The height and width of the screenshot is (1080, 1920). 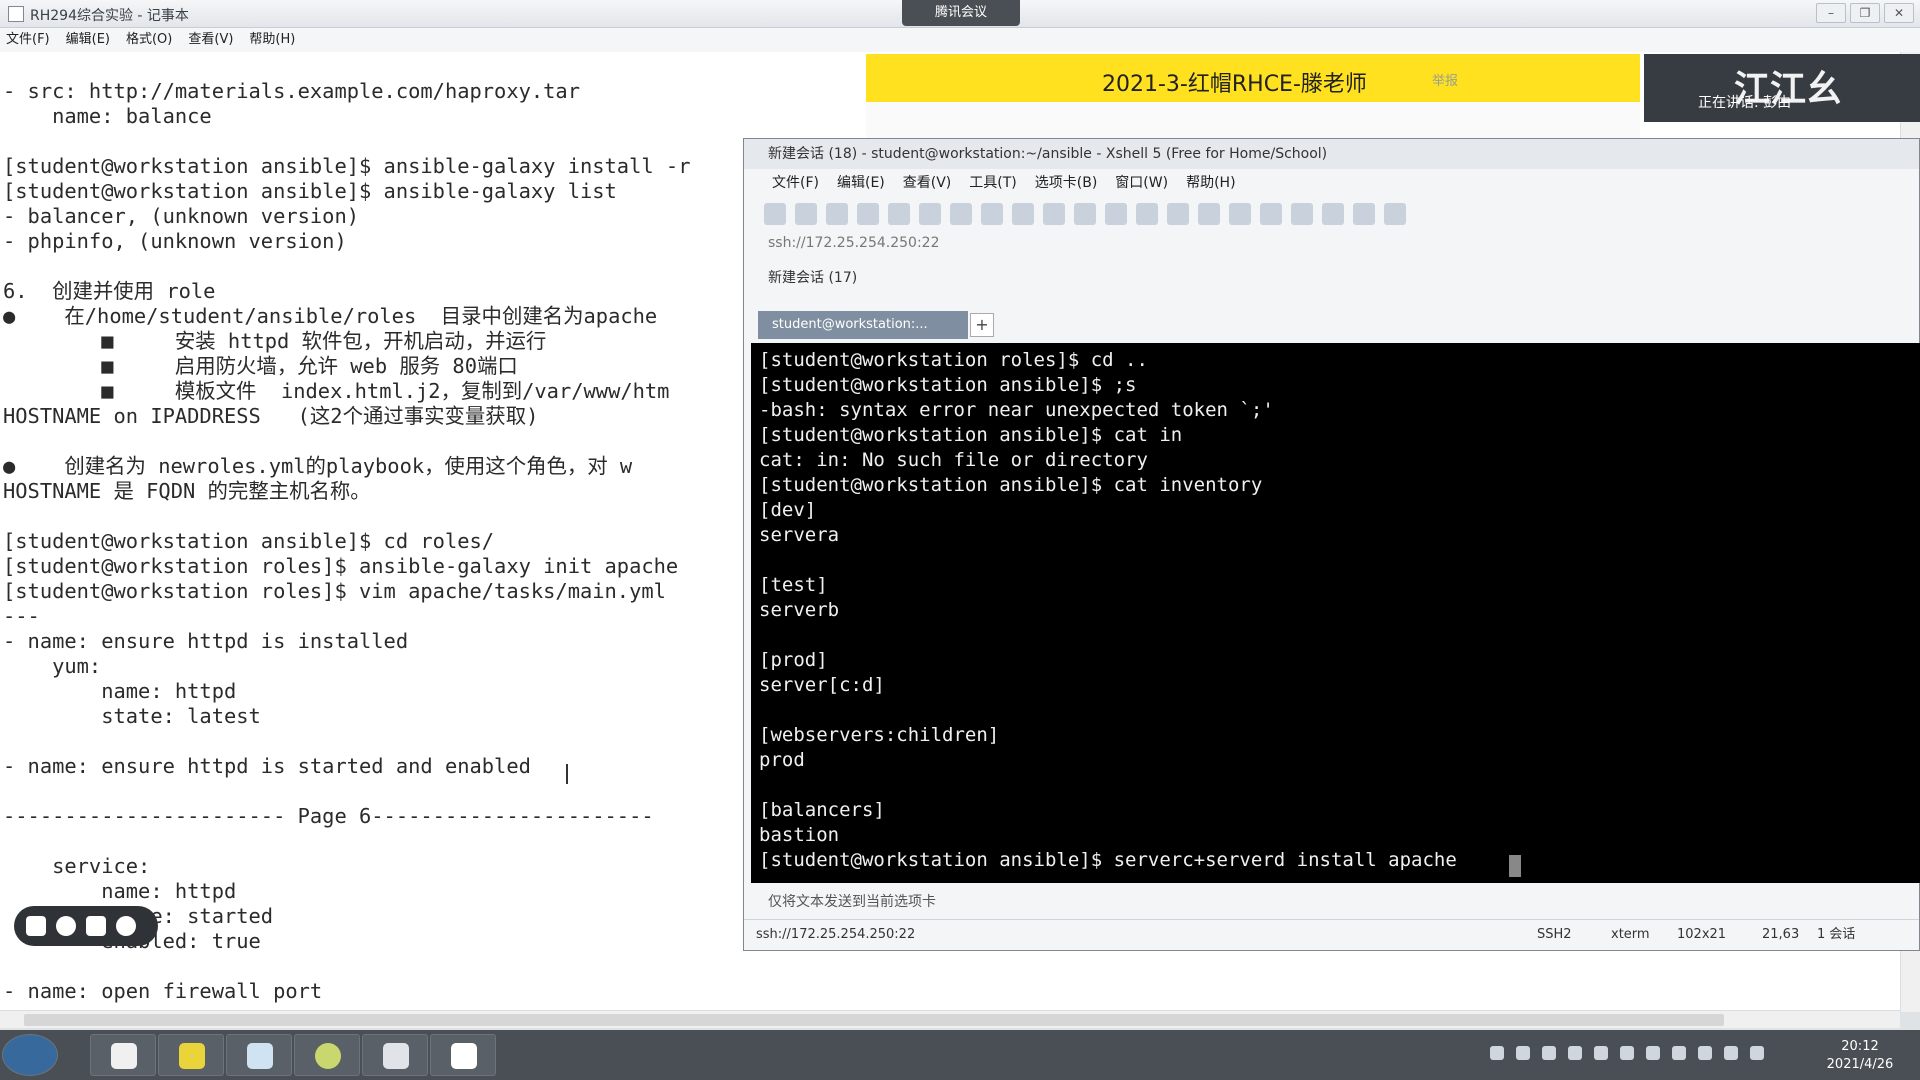 What do you see at coordinates (1210, 183) in the screenshot?
I see `xs-menu-help: 帮助(H)` at bounding box center [1210, 183].